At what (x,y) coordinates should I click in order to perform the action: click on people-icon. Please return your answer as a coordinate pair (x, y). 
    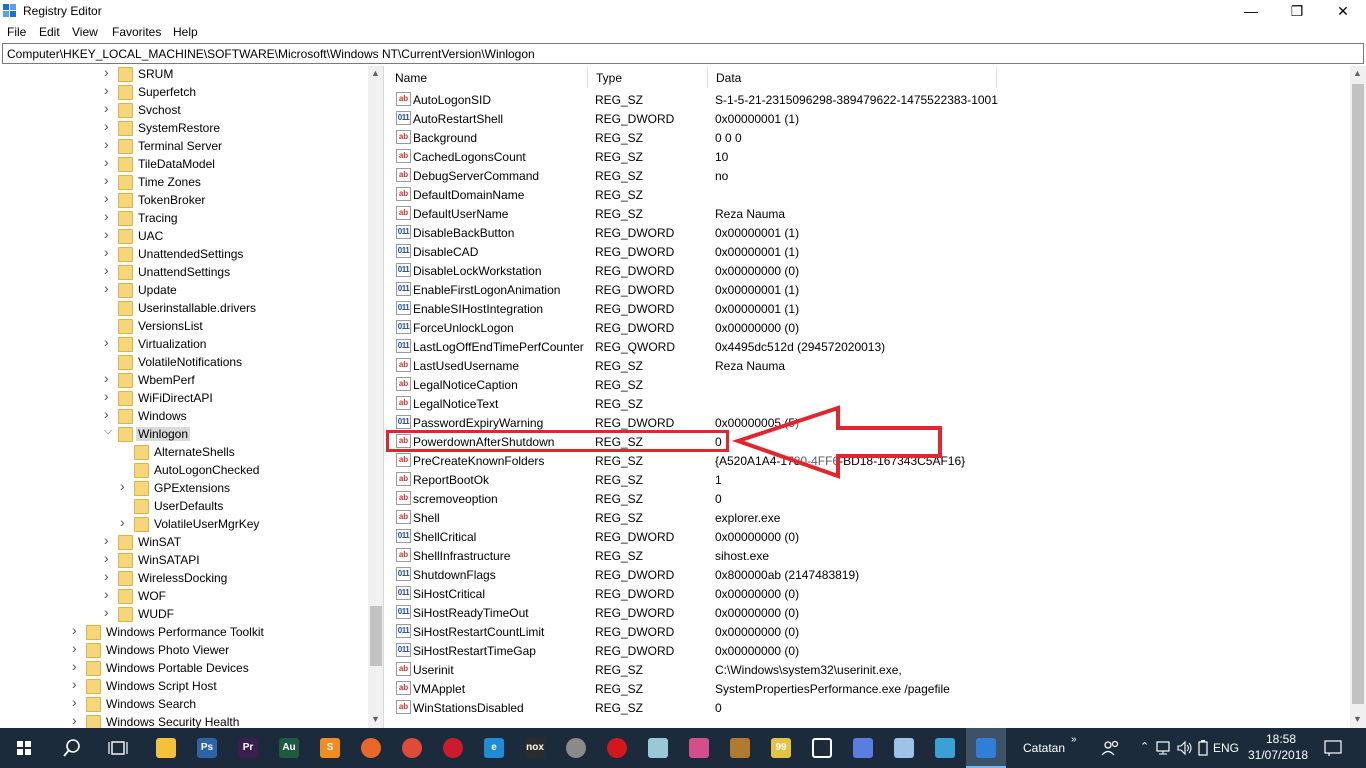
    Looking at the image, I should click on (1111, 748).